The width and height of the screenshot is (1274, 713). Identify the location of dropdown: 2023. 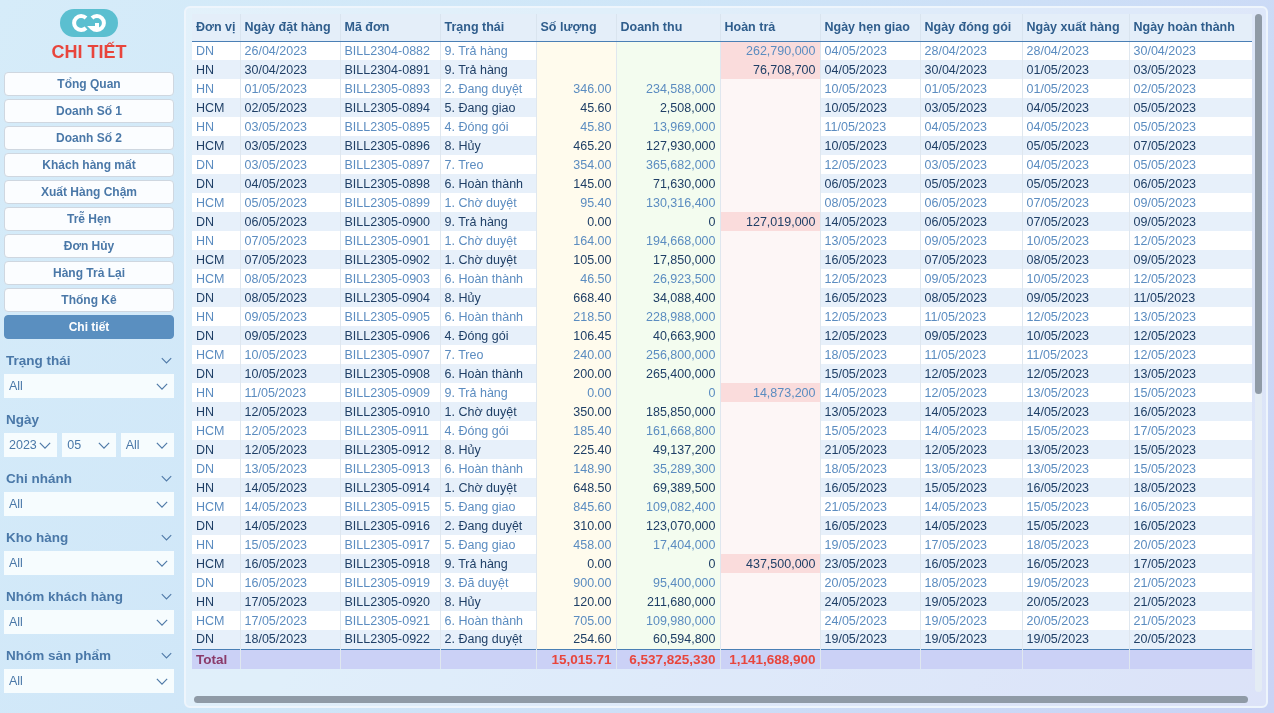
(31, 445).